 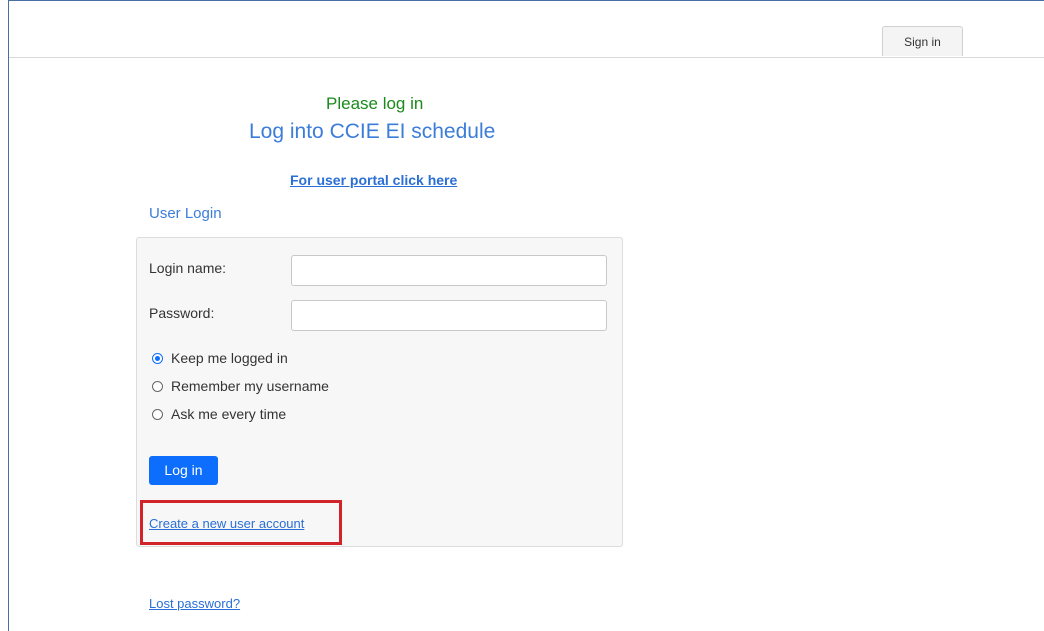 What do you see at coordinates (375, 103) in the screenshot?
I see `please-login-heading: Please log in` at bounding box center [375, 103].